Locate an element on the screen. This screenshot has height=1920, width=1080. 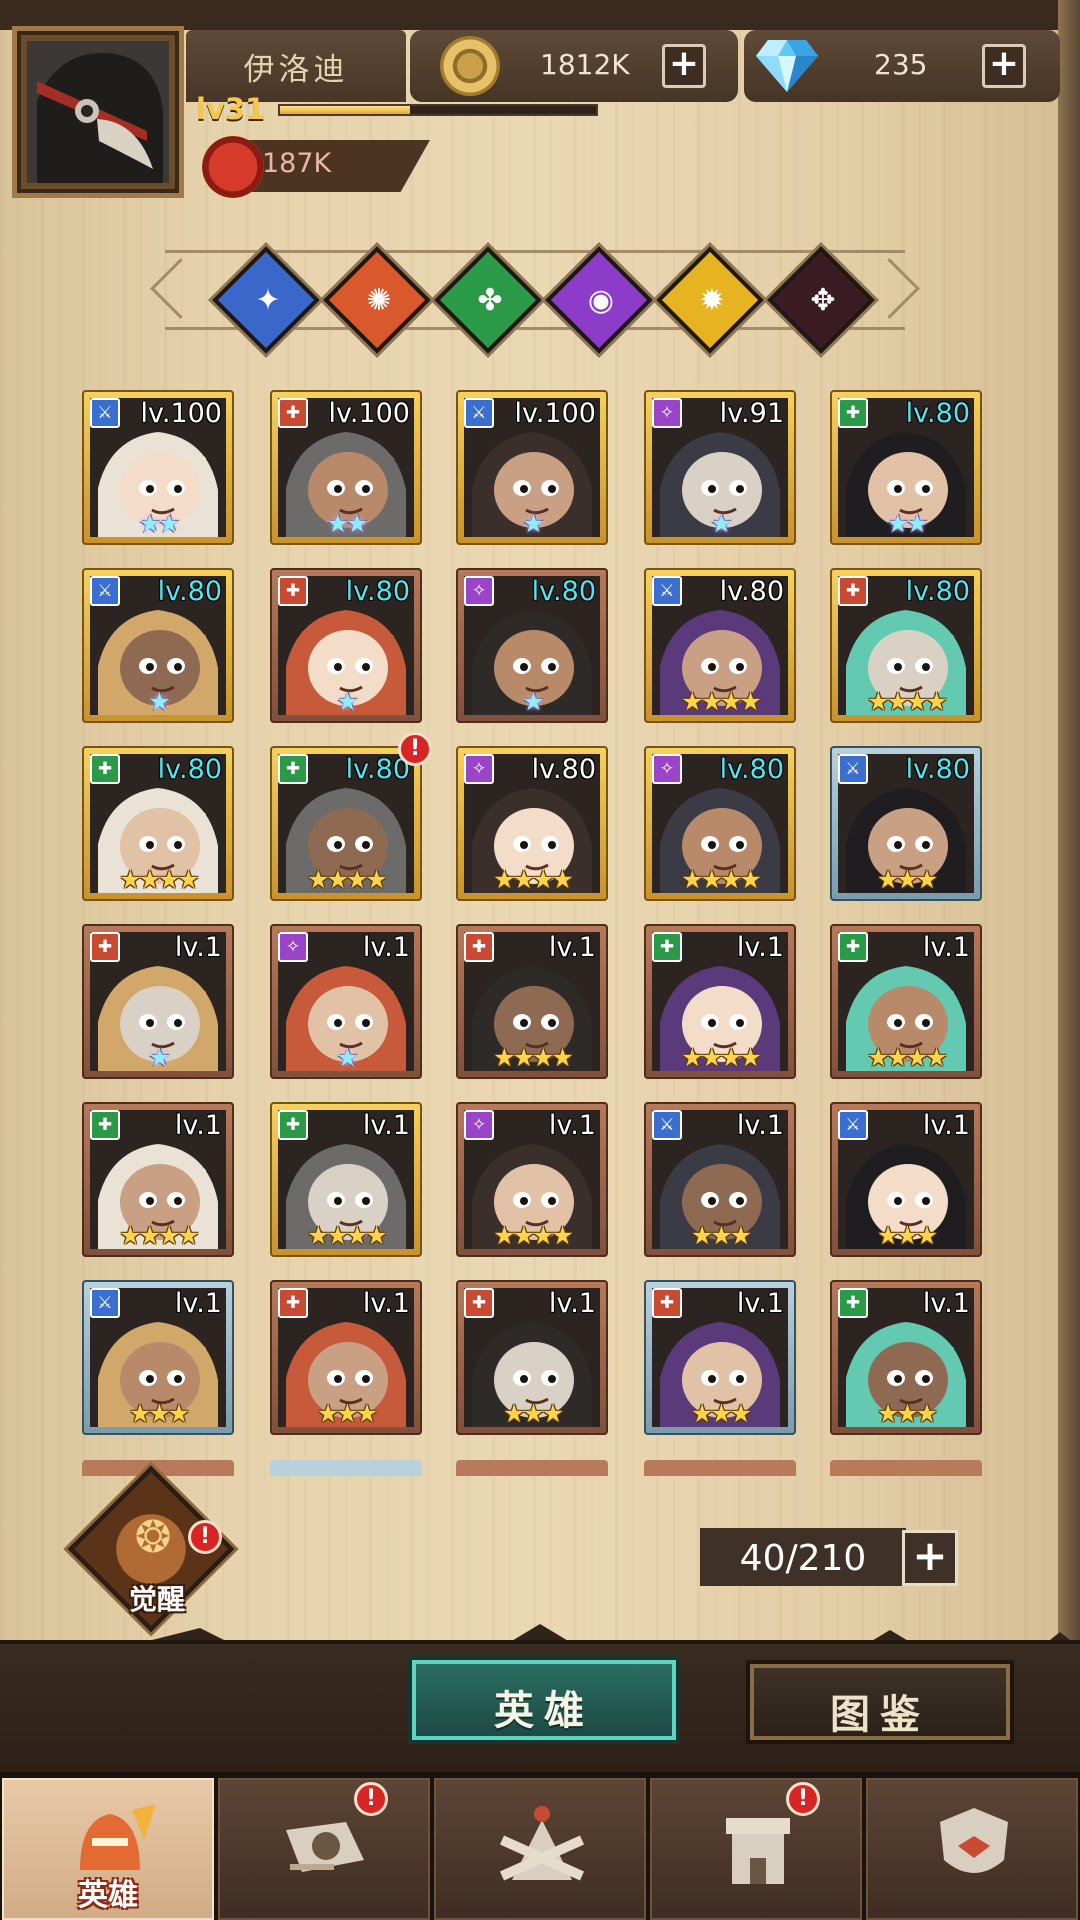
hero-card: ⚔ lv.80 ★★★★ is located at coordinates (720, 645).